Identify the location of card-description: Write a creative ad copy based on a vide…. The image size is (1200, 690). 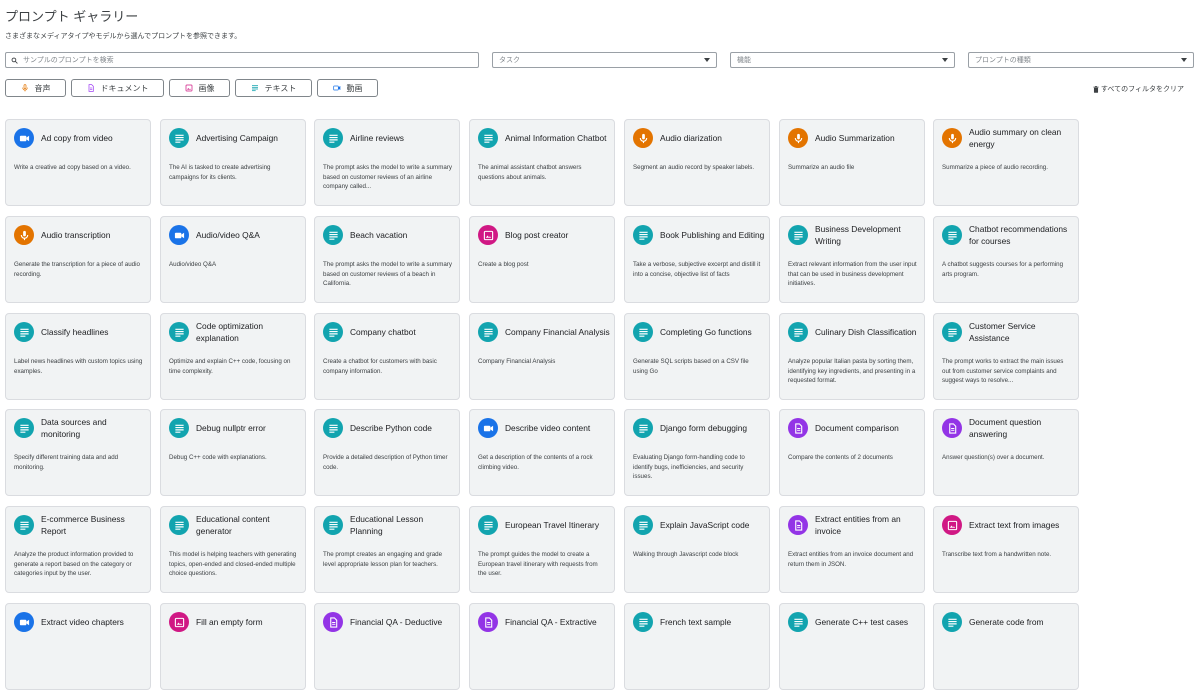
(72, 167).